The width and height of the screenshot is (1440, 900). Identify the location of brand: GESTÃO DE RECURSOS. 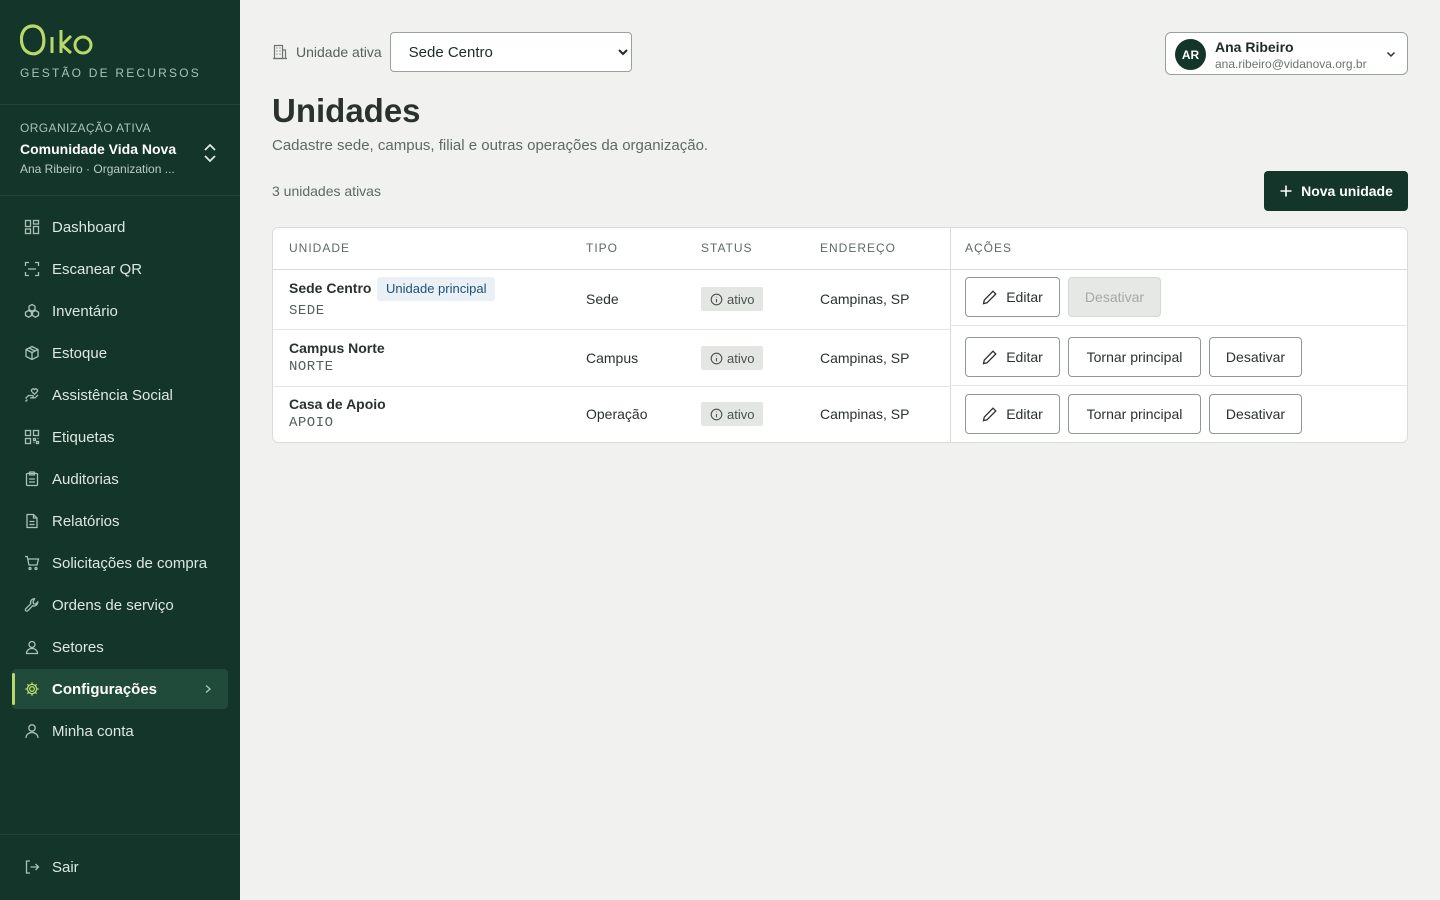
(120, 52).